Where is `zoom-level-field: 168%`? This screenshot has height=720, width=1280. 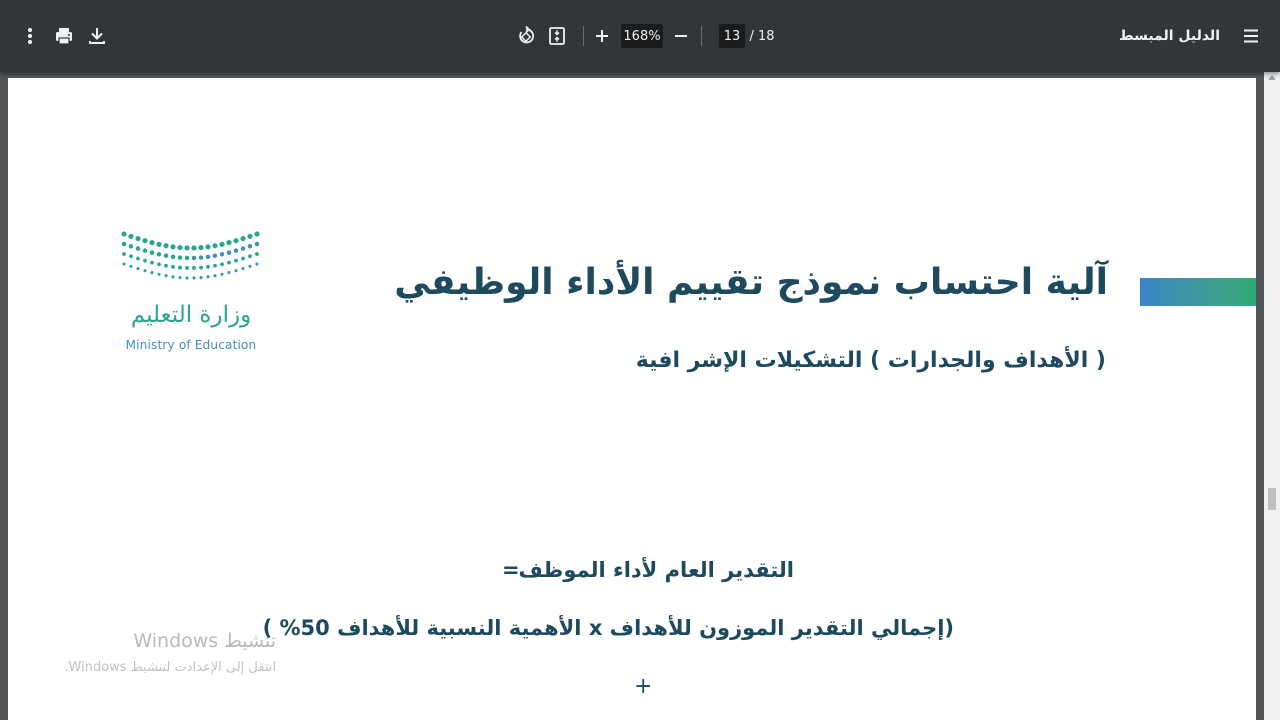 zoom-level-field: 168% is located at coordinates (642, 36).